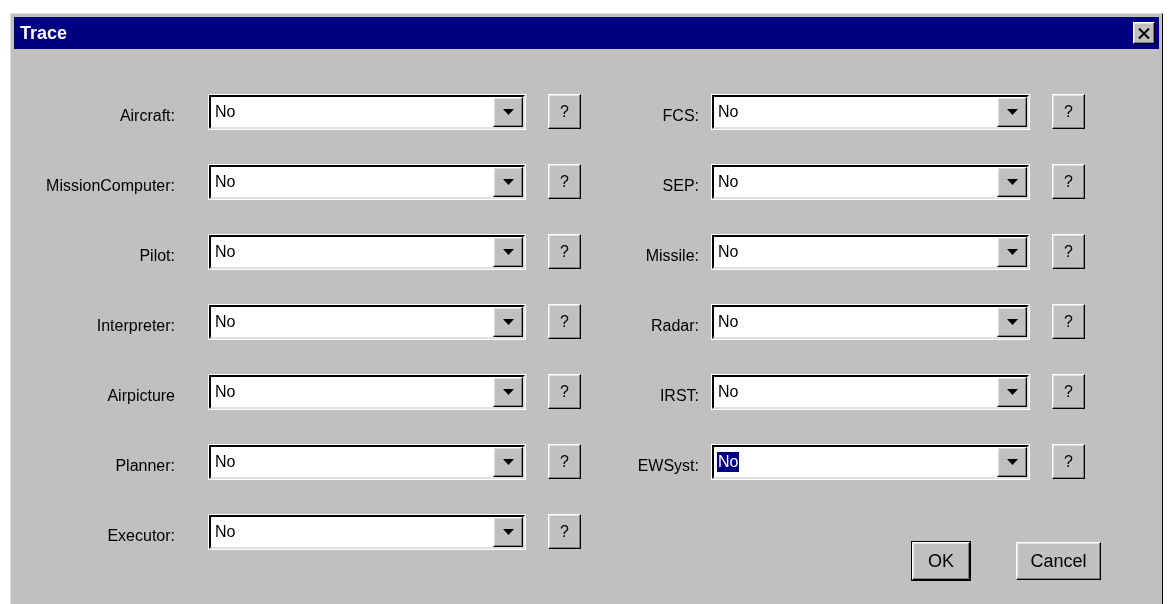 The height and width of the screenshot is (604, 1170). Describe the element at coordinates (145, 465) in the screenshot. I see `field-label: Planner:` at that location.